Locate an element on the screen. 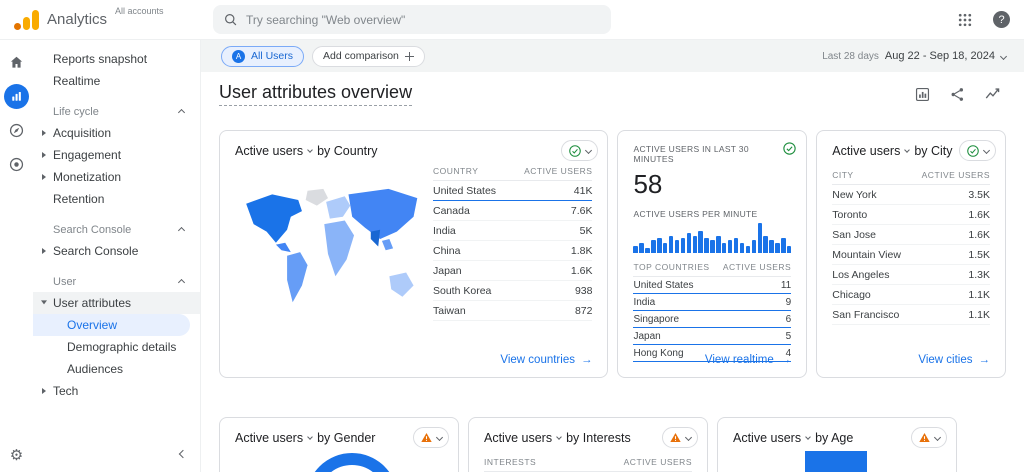  table-row: Taiwan 872 is located at coordinates (513, 311).